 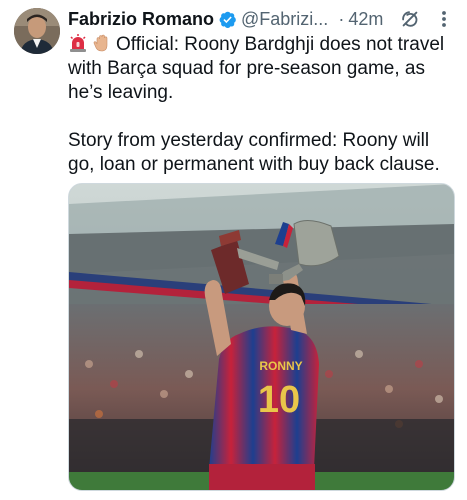 I want to click on shirt-number: 10, so click(x=279, y=400).